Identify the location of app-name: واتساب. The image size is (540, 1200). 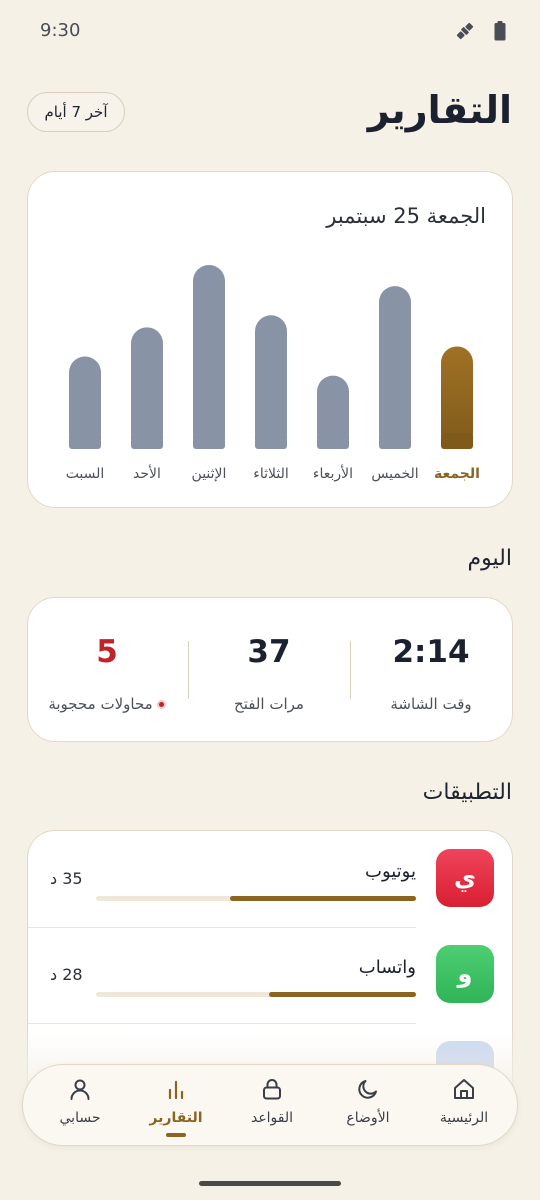
(387, 967).